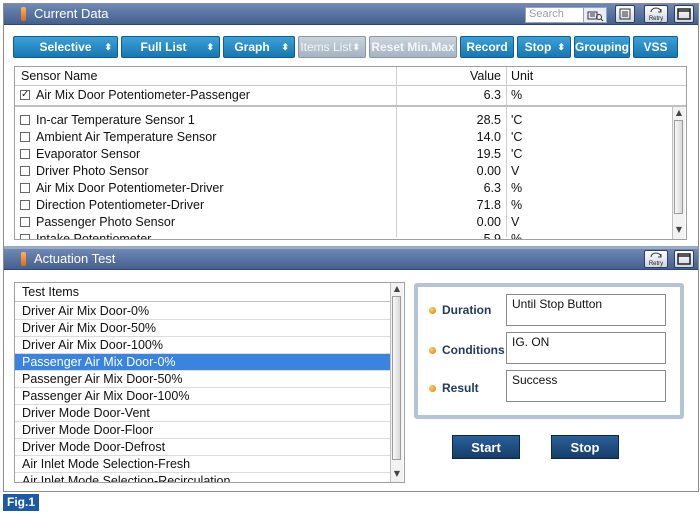 The image size is (700, 513). Describe the element at coordinates (585, 447) in the screenshot. I see `stop-button: Stop` at that location.